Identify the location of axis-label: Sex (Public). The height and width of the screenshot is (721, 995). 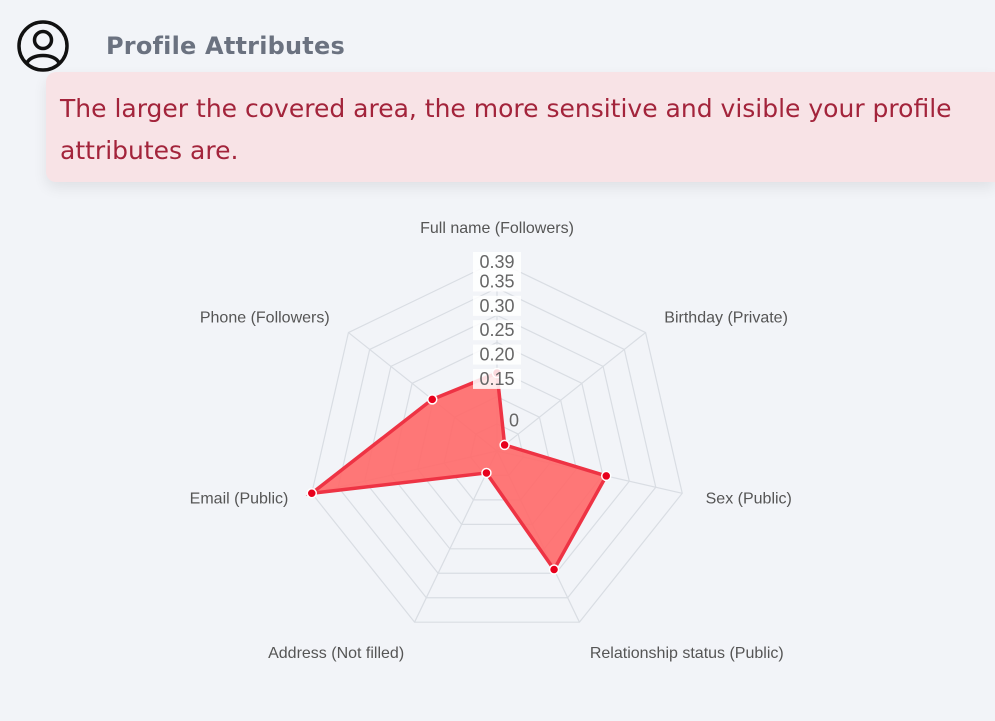
(749, 499).